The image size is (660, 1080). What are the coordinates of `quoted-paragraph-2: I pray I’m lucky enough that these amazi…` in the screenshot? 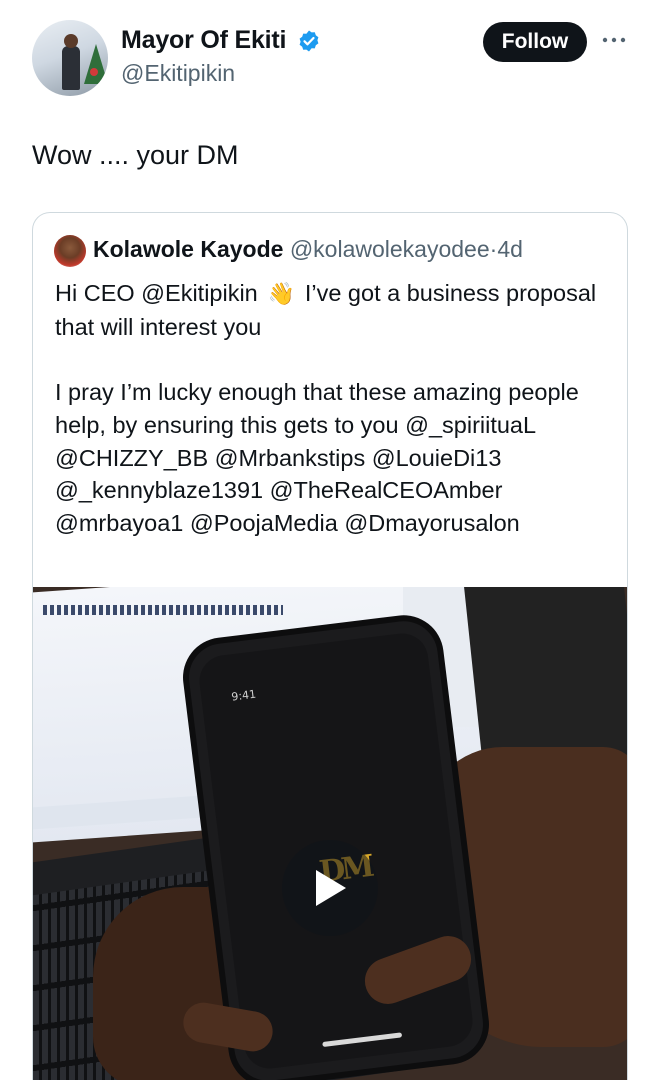 It's located at (317, 457).